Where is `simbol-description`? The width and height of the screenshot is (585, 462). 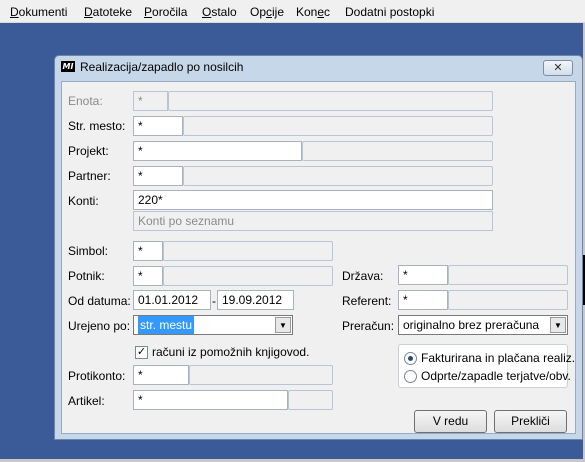
simbol-description is located at coordinates (248, 251).